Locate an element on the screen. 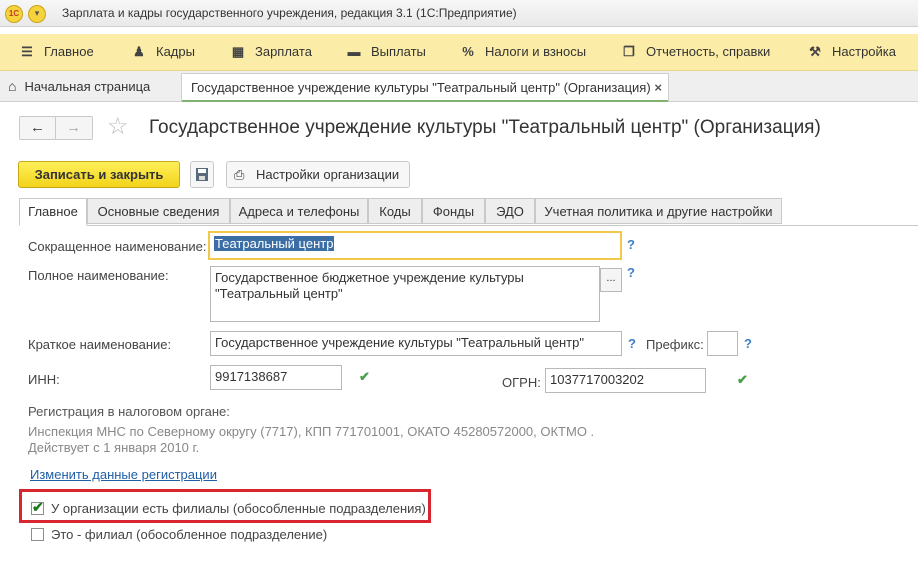 This screenshot has width=918, height=576. tab-basic-info: Основные сведения is located at coordinates (158, 211).